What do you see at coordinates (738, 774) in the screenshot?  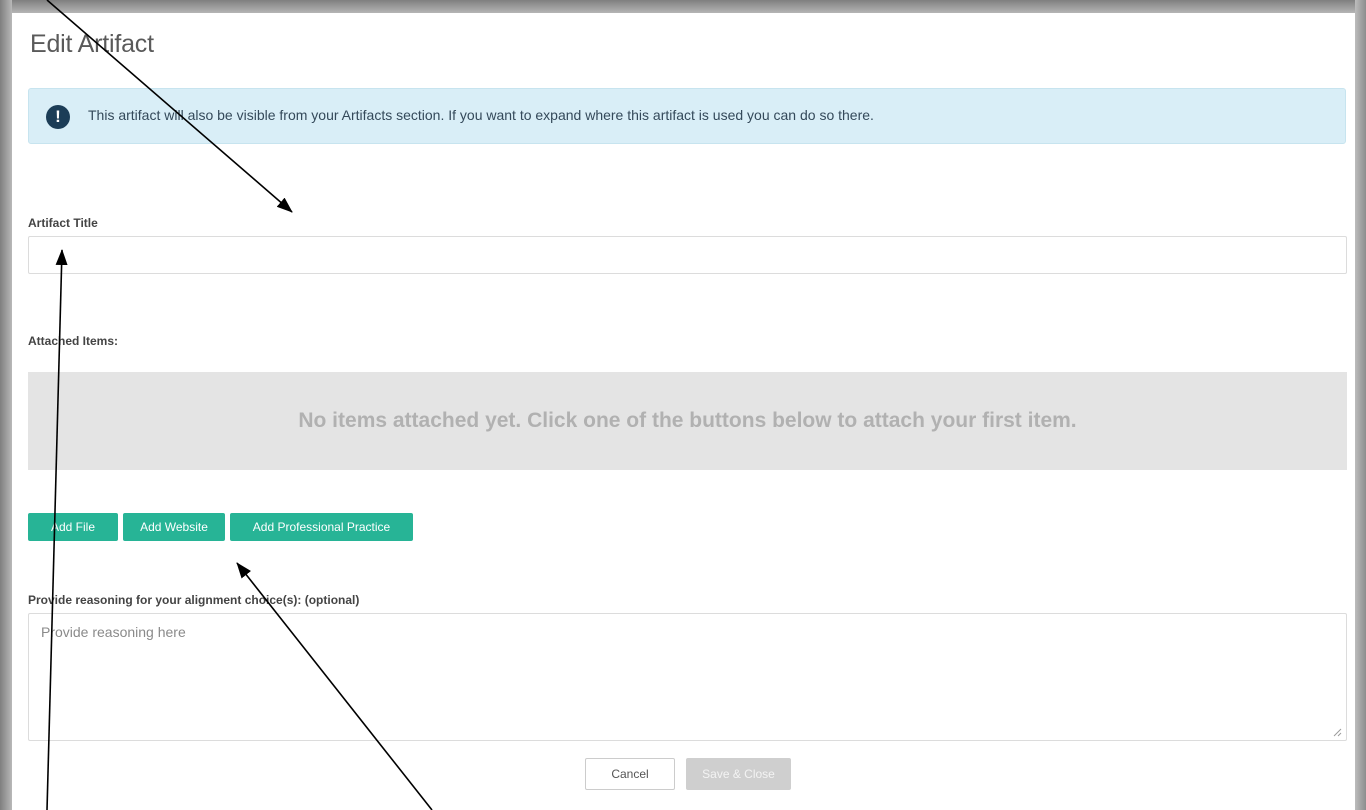 I see `save-and-close-button: Save & Close` at bounding box center [738, 774].